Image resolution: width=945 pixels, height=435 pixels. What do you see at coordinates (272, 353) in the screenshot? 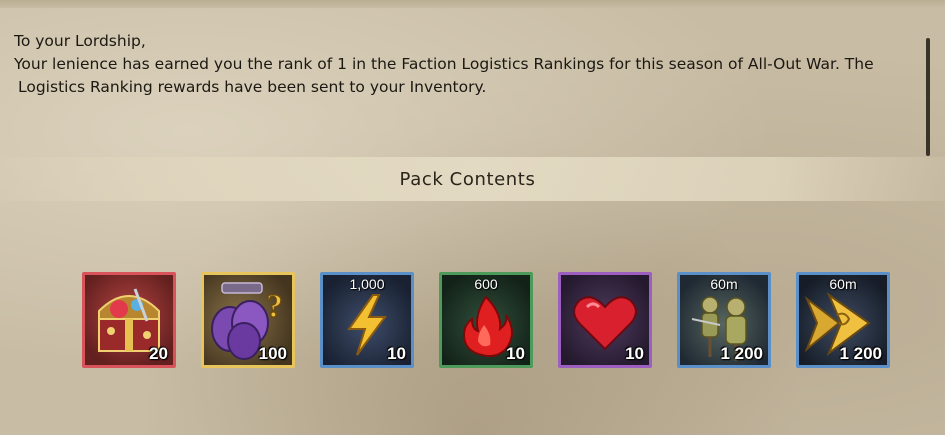
I see `item-quantity: 100` at bounding box center [272, 353].